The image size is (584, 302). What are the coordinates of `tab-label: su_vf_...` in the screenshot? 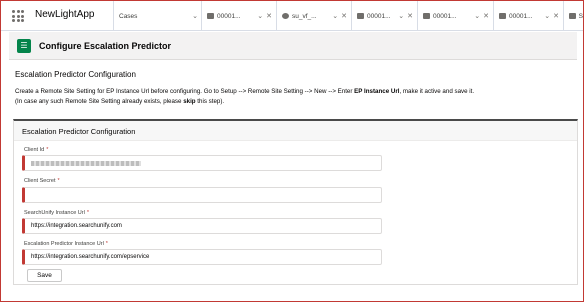 It's located at (304, 16).